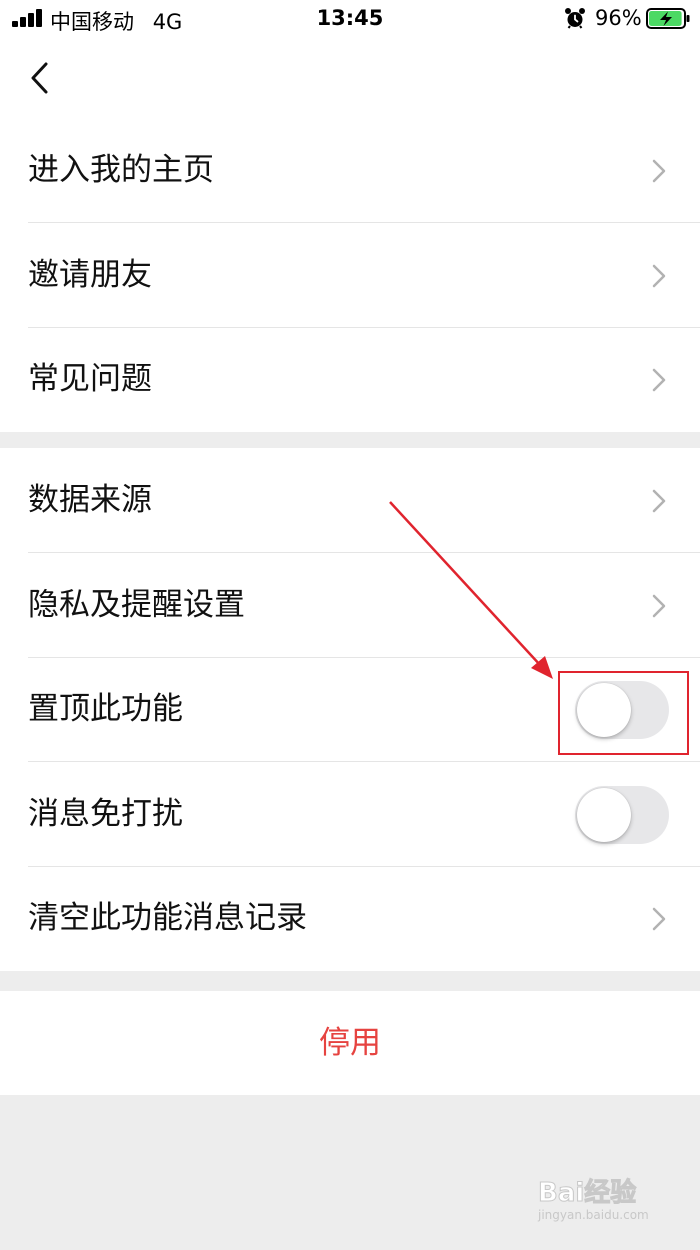  I want to click on menu-item-label: 进入我的主页, so click(121, 170).